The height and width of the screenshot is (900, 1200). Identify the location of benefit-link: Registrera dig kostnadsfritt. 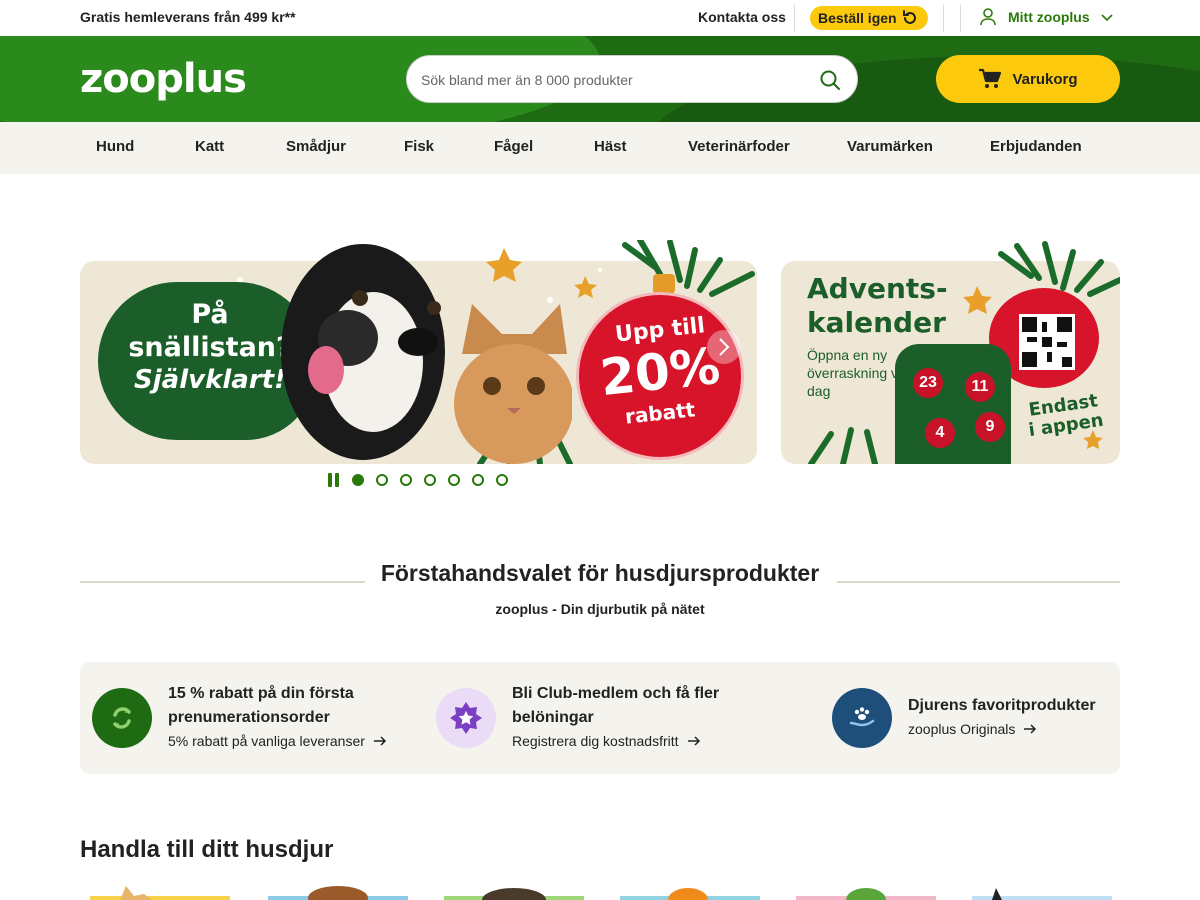
(606, 741).